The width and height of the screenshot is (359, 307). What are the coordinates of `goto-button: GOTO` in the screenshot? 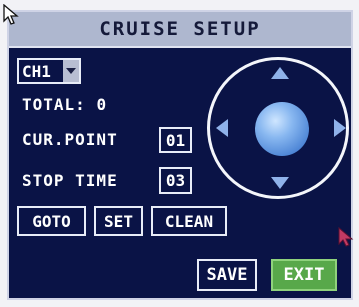 It's located at (51, 221).